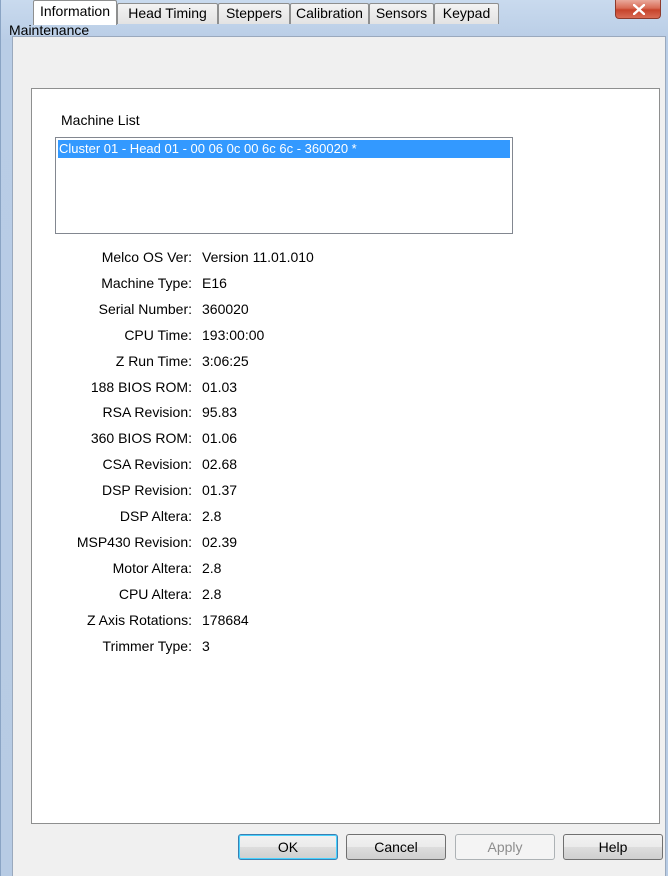  What do you see at coordinates (147, 412) in the screenshot?
I see `info-label: RSA Revision:` at bounding box center [147, 412].